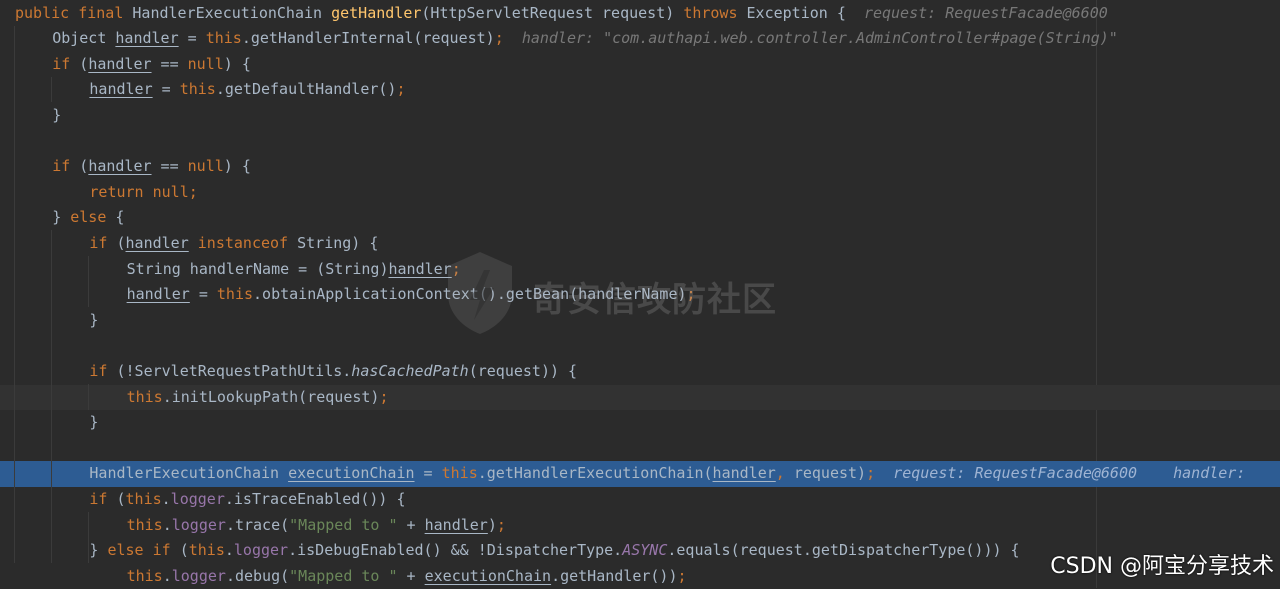  Describe the element at coordinates (167, 524) in the screenshot. I see `code-token: .` at that location.